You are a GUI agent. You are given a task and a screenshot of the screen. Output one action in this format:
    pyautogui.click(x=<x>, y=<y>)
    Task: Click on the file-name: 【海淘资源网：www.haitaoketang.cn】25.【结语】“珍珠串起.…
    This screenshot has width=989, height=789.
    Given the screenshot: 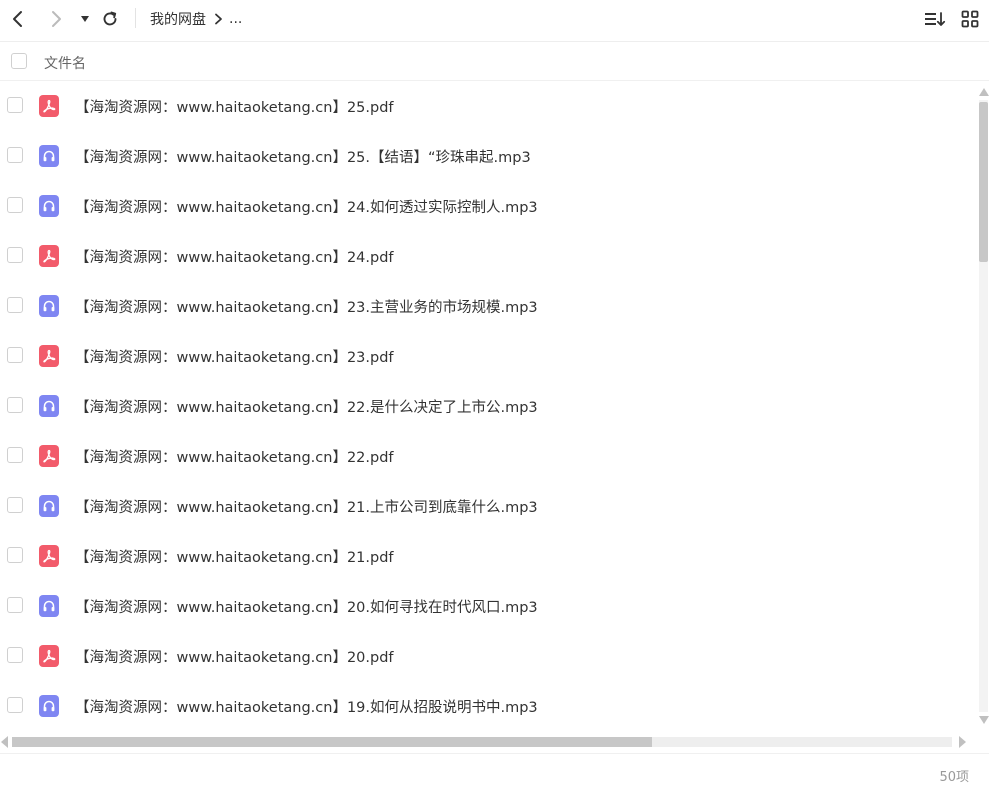 What is the action you would take?
    pyautogui.click(x=303, y=156)
    